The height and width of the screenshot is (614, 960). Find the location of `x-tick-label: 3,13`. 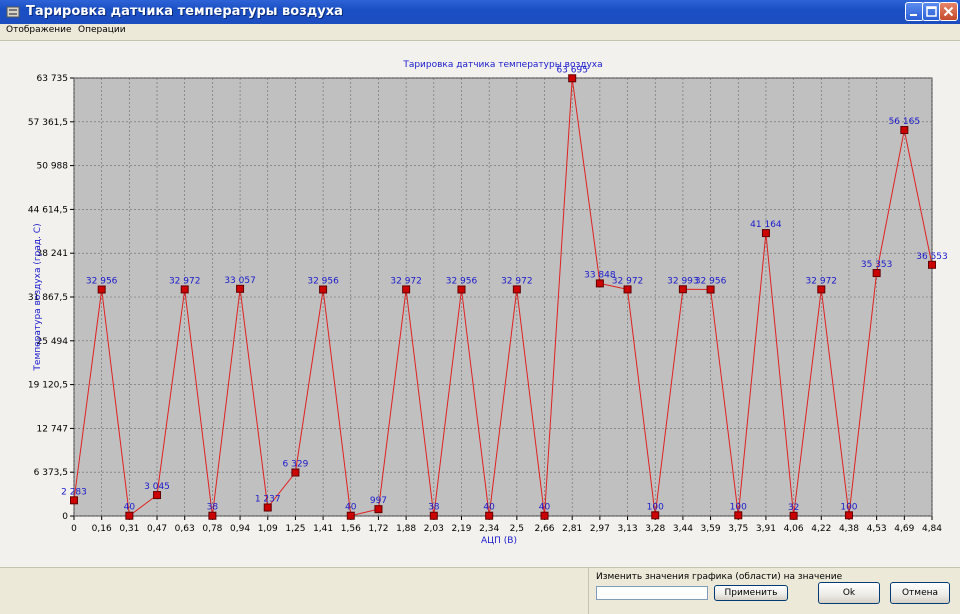

x-tick-label: 3,13 is located at coordinates (628, 529).